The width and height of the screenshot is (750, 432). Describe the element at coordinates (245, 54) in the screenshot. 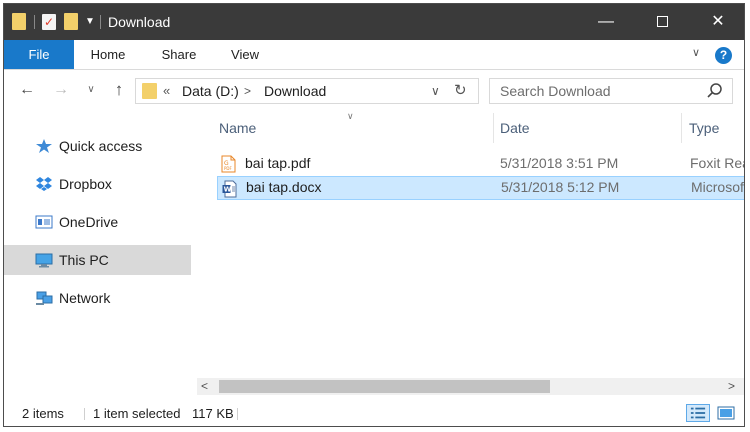

I see `tab-view: View` at that location.